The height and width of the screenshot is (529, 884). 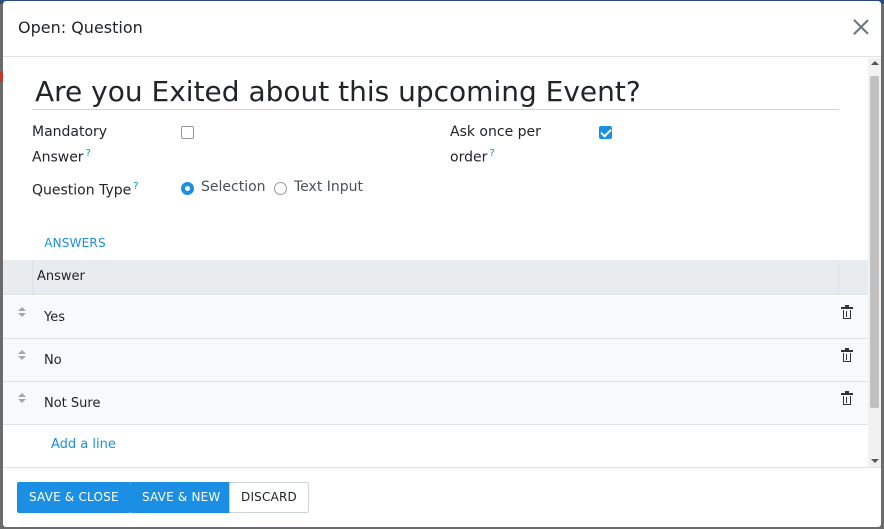 I want to click on table-row: No, so click(x=435, y=360).